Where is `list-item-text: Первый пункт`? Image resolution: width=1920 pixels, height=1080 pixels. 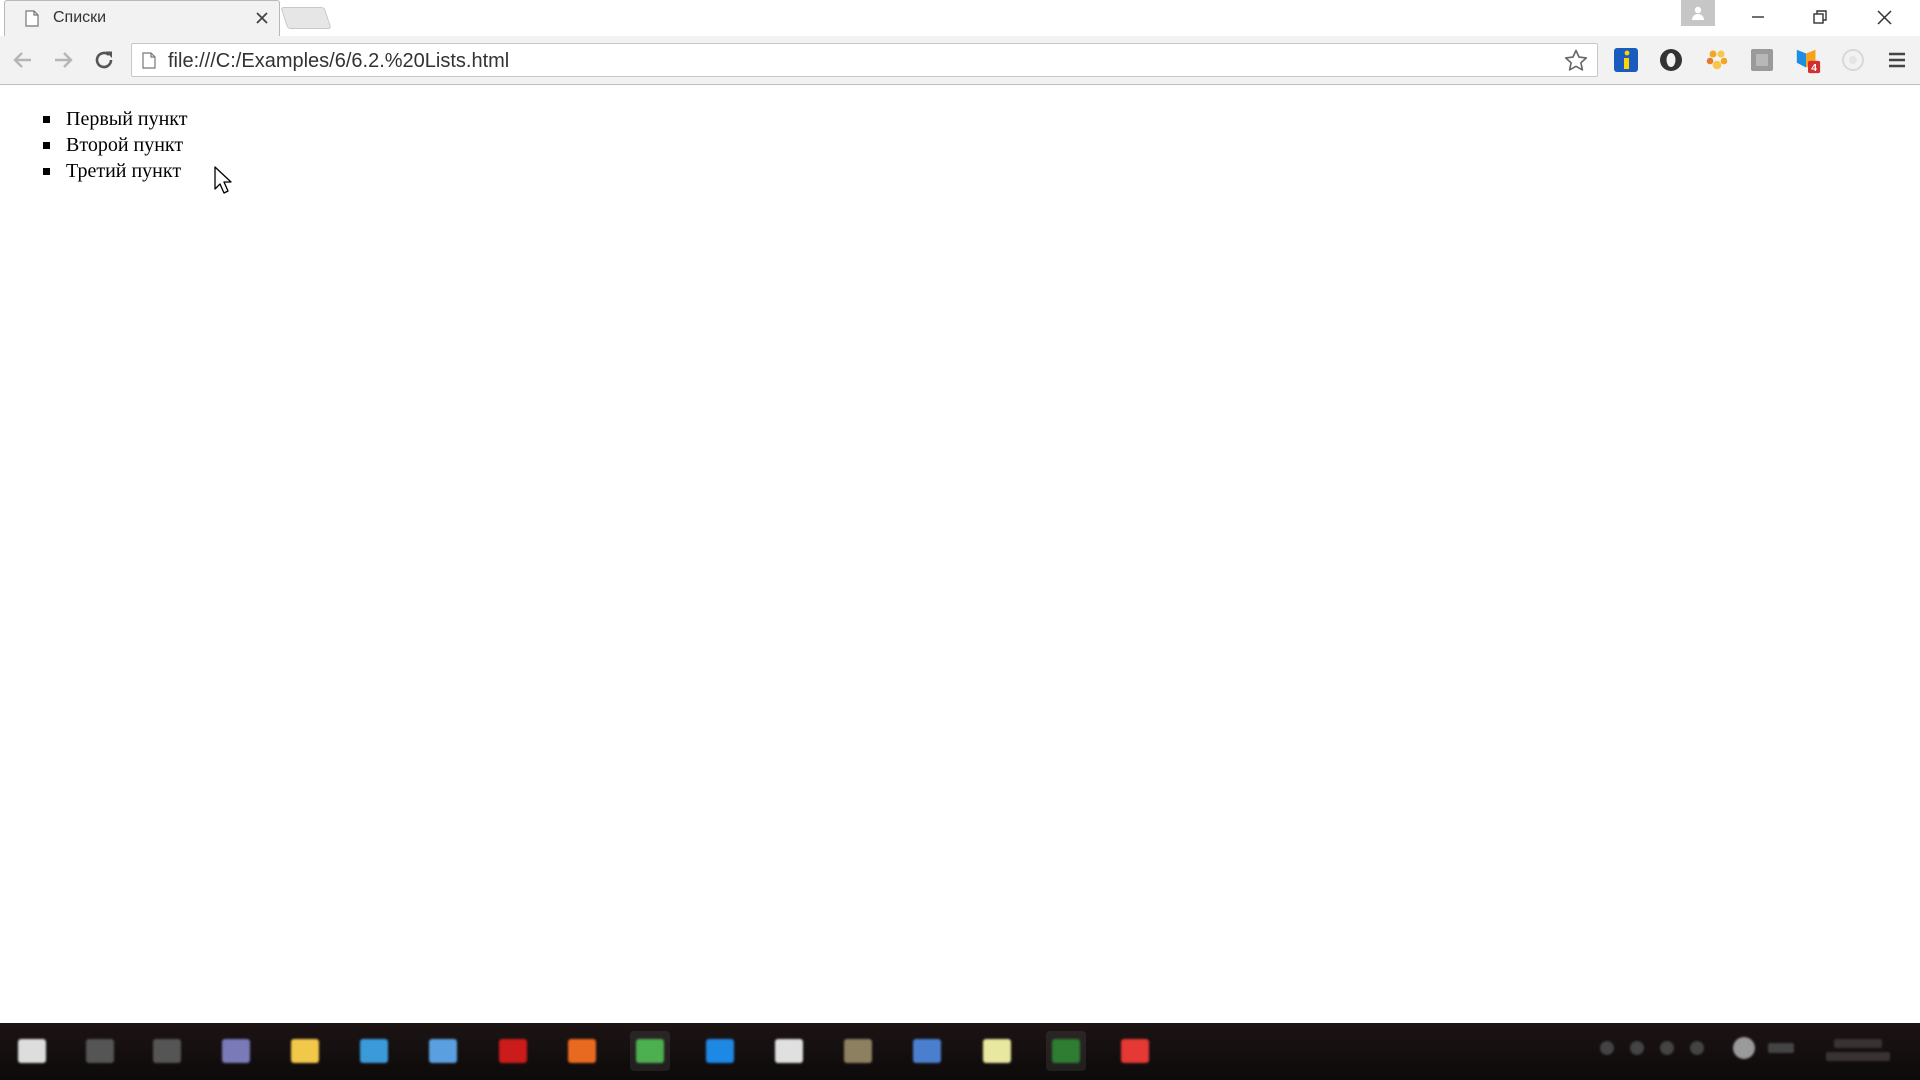 list-item-text: Первый пункт is located at coordinates (127, 119).